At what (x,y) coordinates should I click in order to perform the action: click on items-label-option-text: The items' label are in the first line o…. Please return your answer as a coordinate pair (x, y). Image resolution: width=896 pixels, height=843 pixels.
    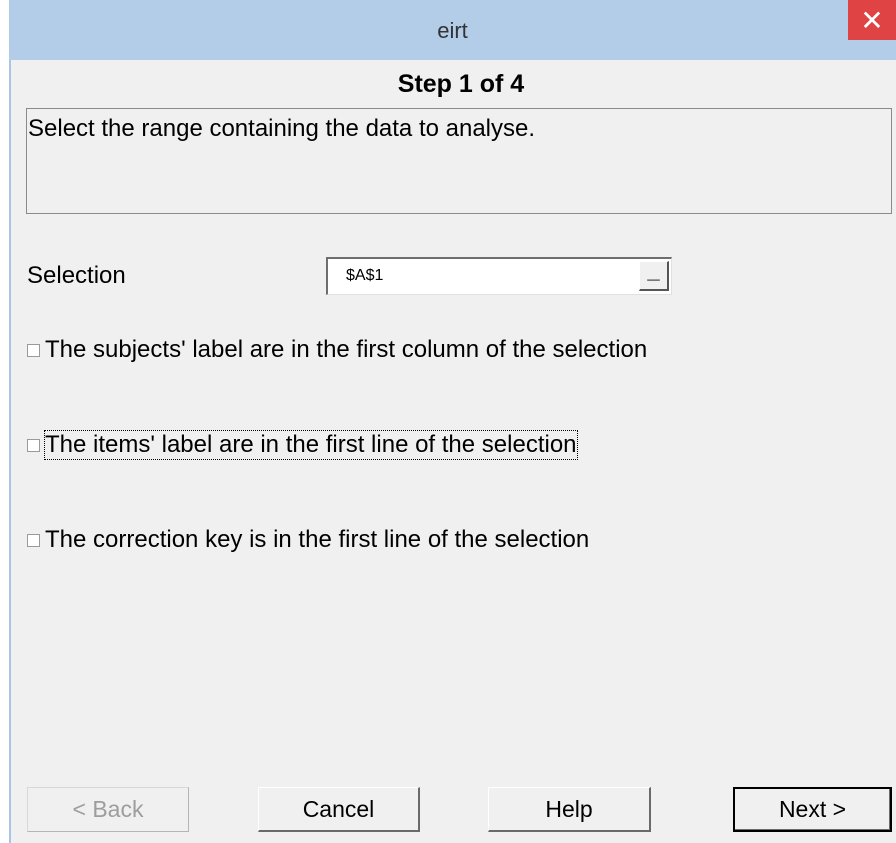
    Looking at the image, I should click on (311, 445).